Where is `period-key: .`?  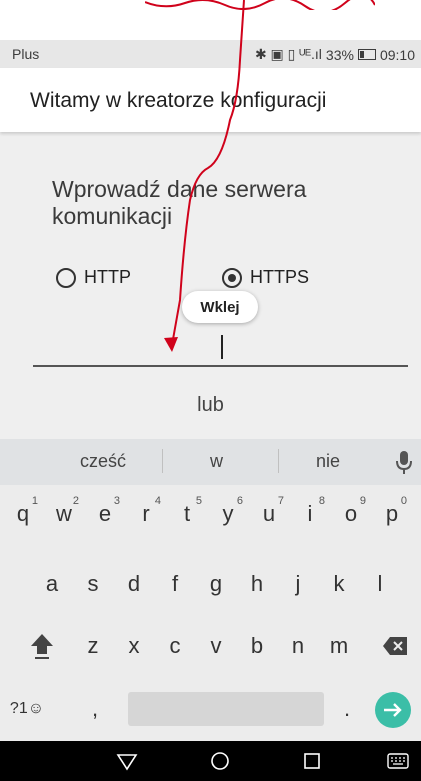 period-key: . is located at coordinates (347, 709).